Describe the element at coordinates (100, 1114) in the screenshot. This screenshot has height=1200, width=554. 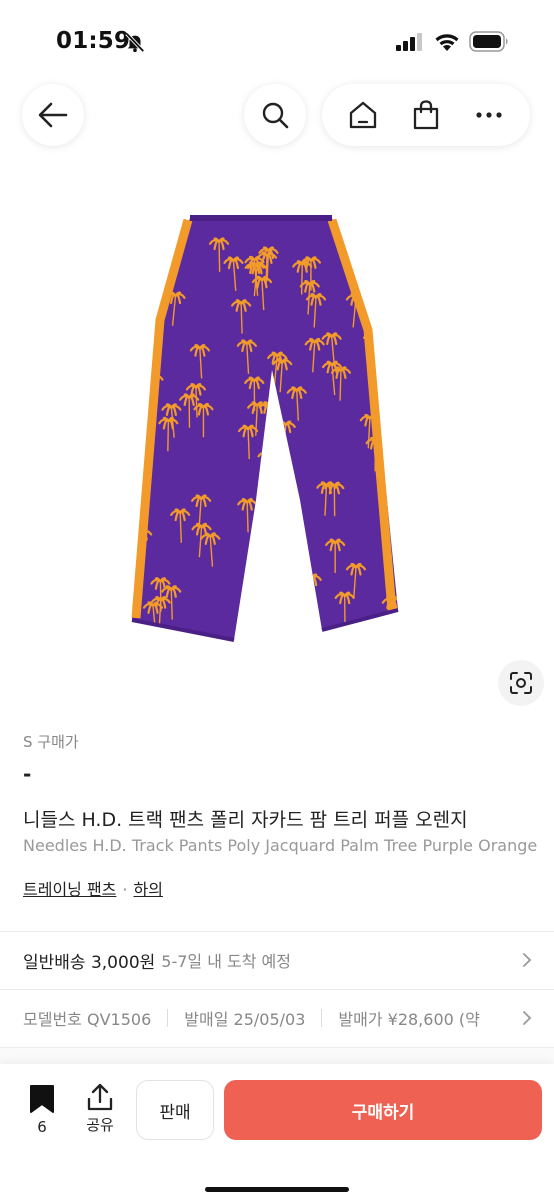
I see `share-button: 공유` at that location.